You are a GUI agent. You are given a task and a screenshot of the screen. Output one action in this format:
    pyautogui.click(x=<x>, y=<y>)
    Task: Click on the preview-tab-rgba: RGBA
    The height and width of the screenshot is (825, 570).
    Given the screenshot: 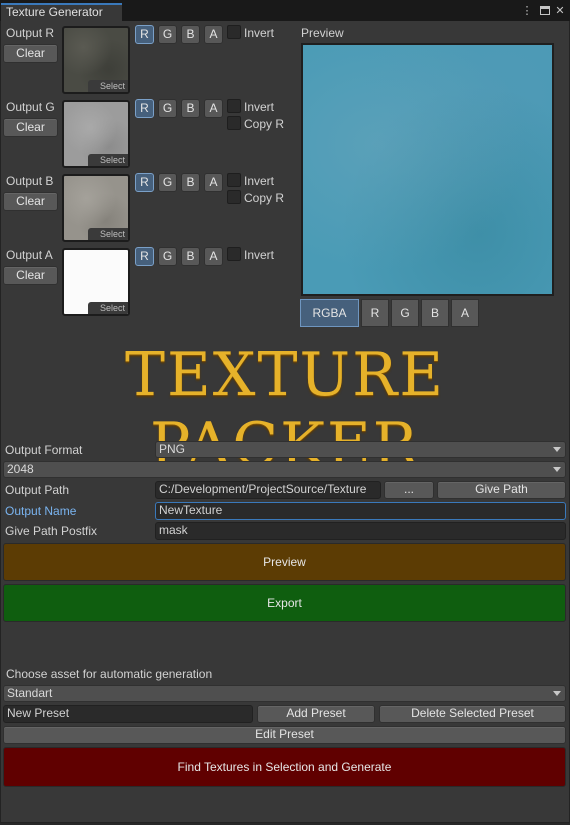 What is the action you would take?
    pyautogui.click(x=329, y=313)
    